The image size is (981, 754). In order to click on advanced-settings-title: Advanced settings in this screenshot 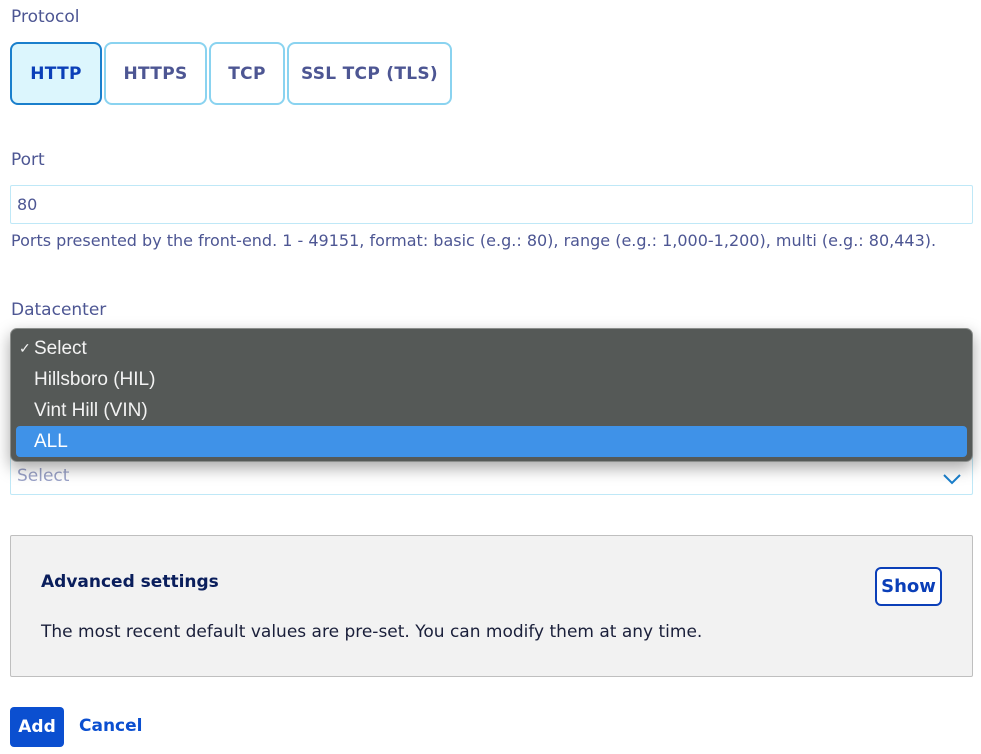, I will do `click(130, 582)`.